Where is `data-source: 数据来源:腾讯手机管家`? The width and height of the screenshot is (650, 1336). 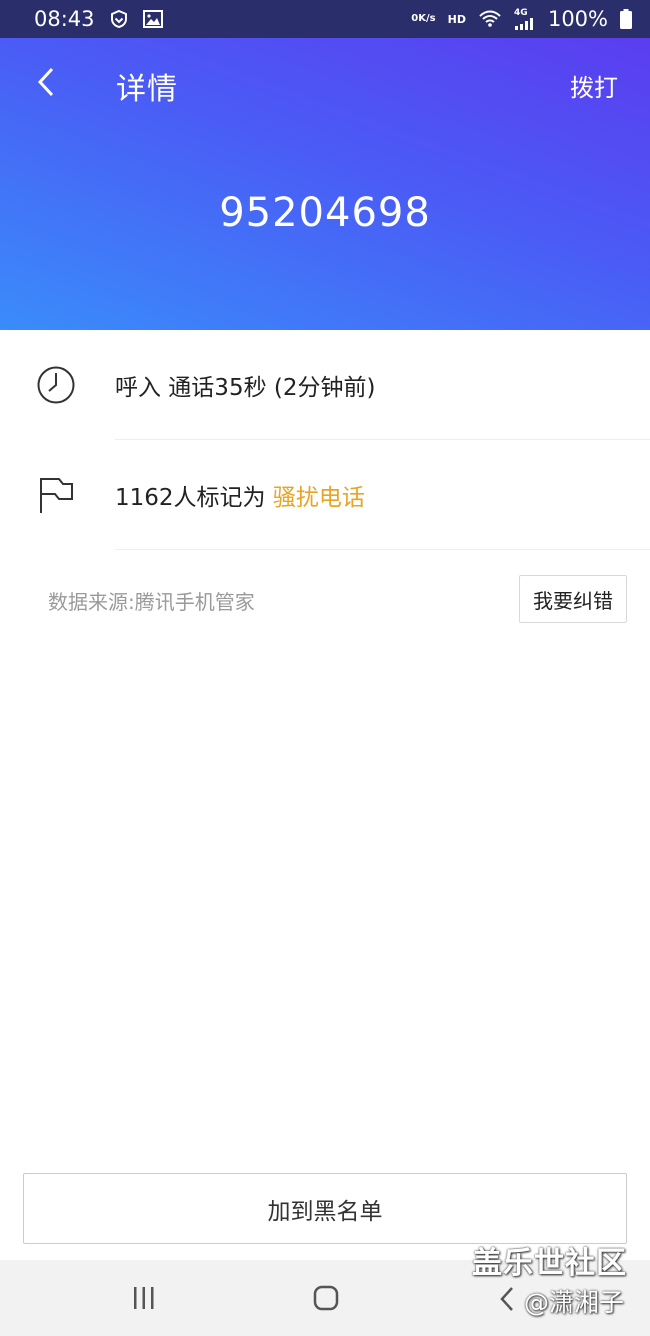
data-source: 数据来源:腾讯手机管家 is located at coordinates (151, 600).